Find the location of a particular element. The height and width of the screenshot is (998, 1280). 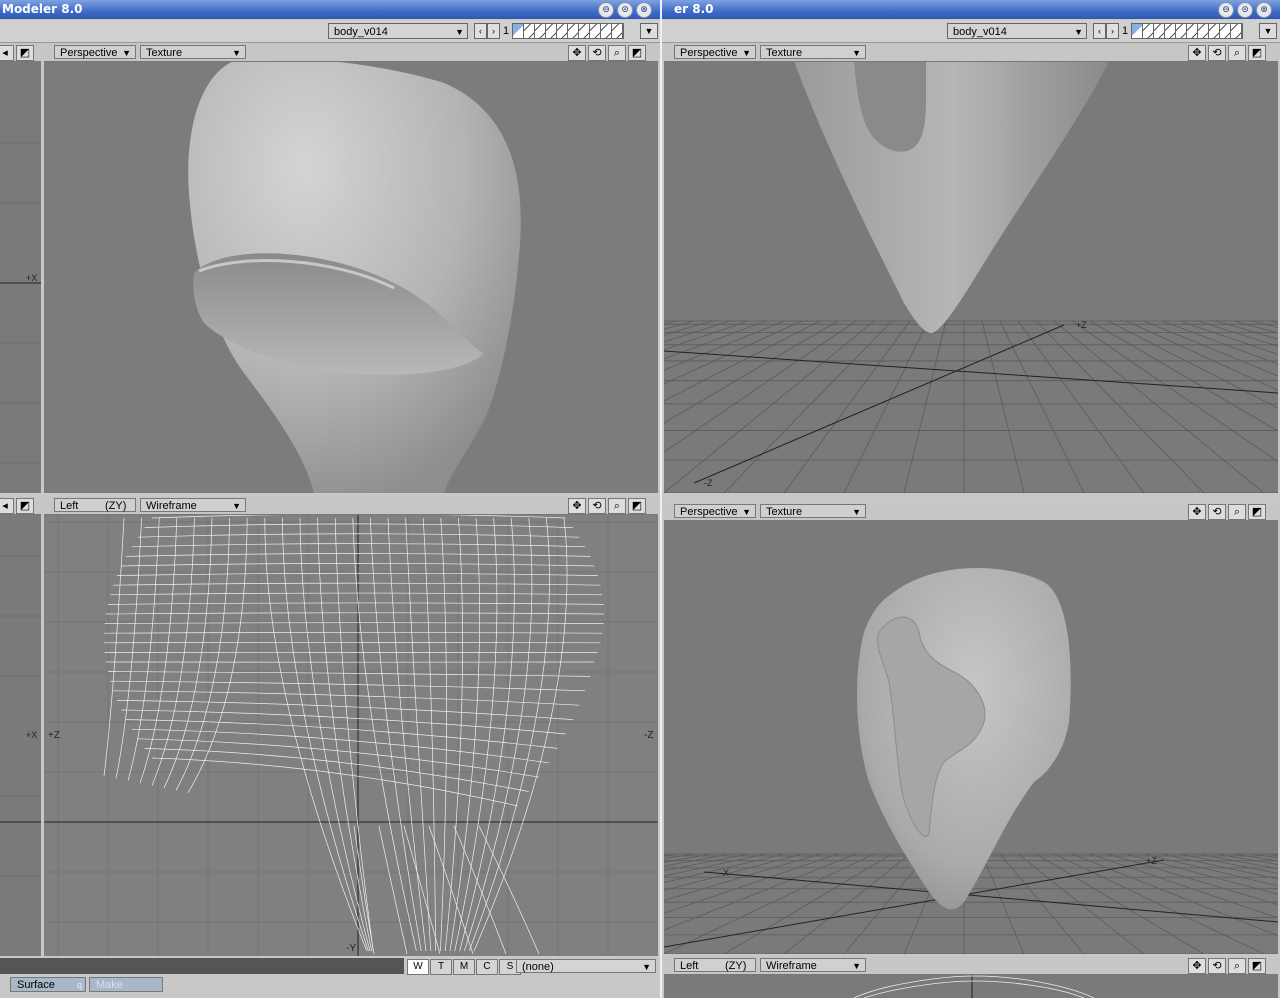

surface-button: Surface q is located at coordinates (48, 984).